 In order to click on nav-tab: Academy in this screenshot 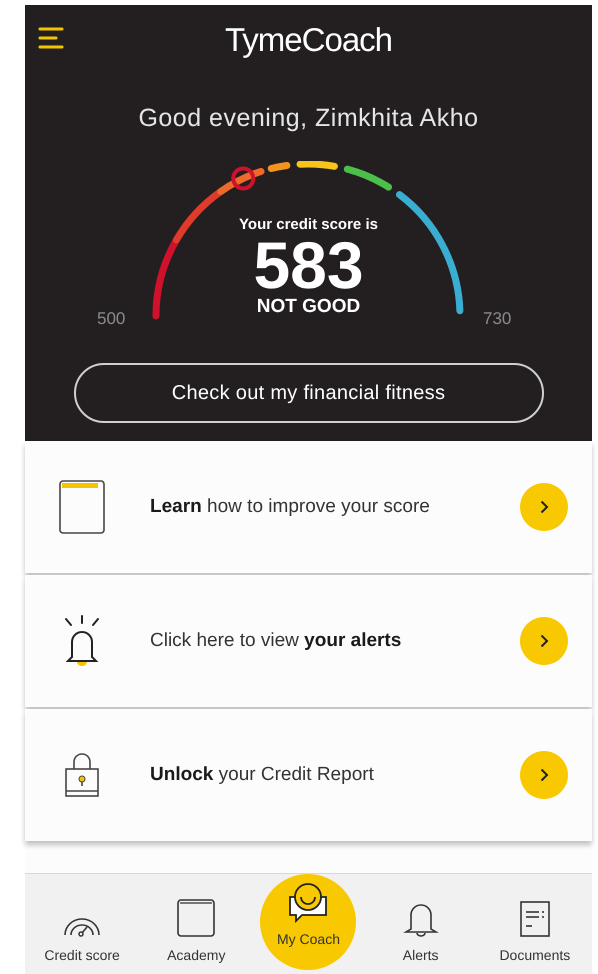, I will do `click(196, 931)`.